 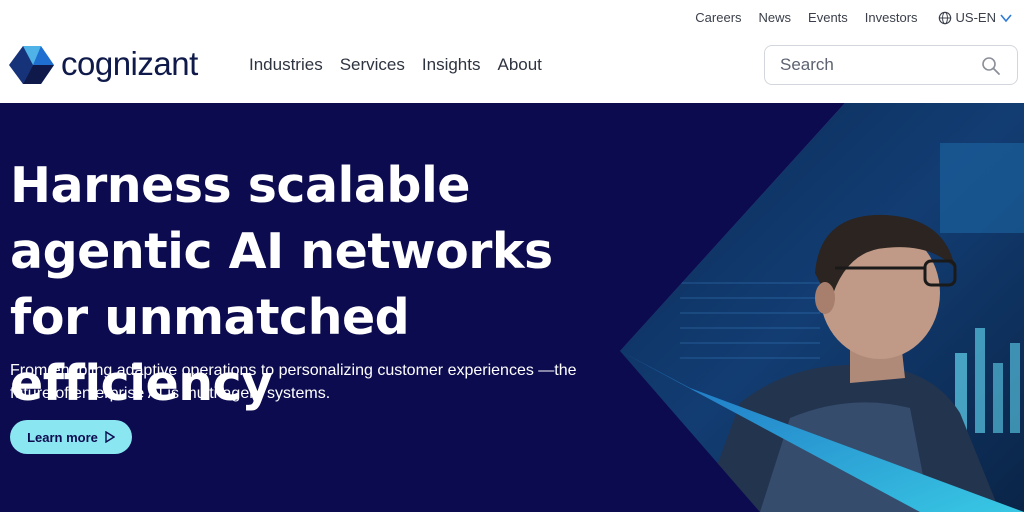 I want to click on main-nav: Industries Services Insights About, so click(x=404, y=65).